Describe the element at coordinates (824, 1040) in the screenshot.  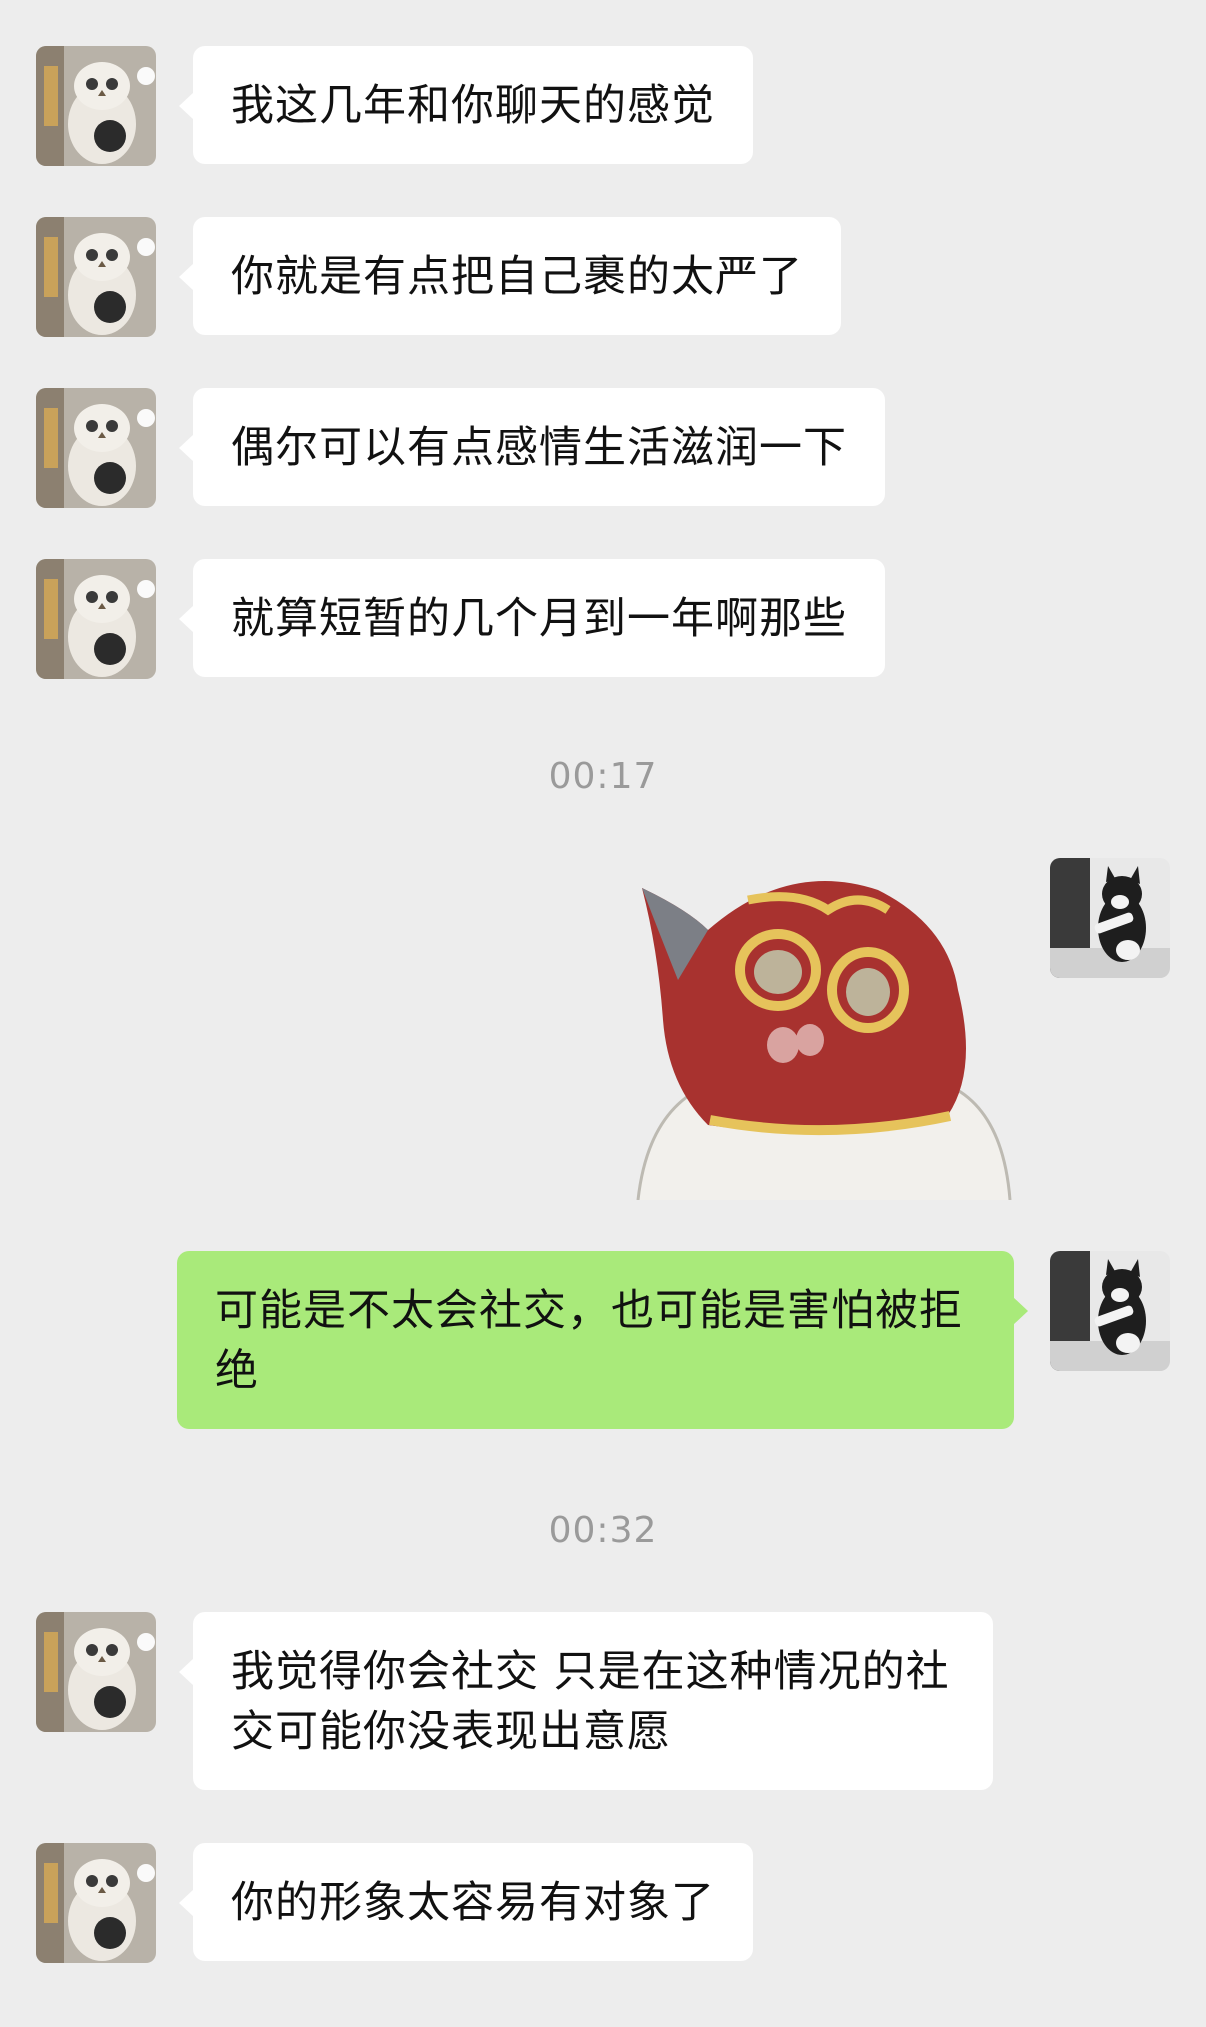
I see `masked-owl-sticker-icon` at that location.